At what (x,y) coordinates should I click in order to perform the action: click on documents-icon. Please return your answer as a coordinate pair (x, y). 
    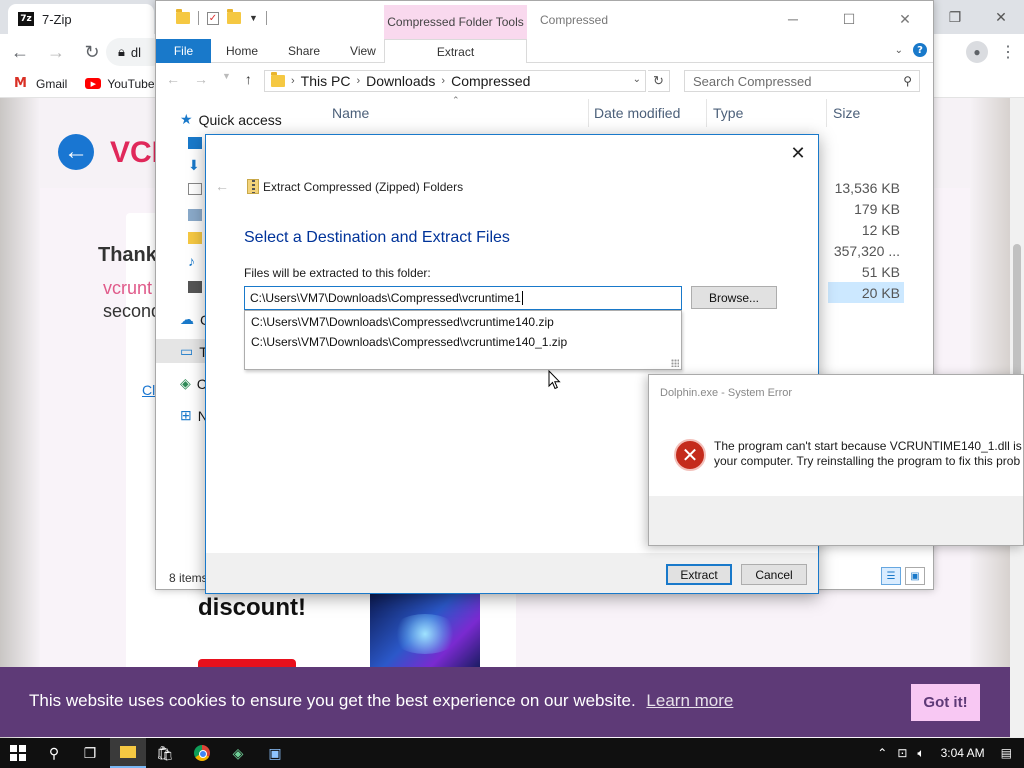
    Looking at the image, I should click on (195, 189).